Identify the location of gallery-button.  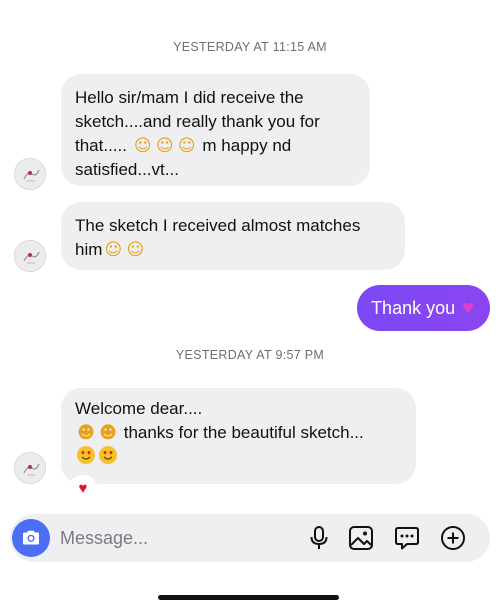
(361, 538).